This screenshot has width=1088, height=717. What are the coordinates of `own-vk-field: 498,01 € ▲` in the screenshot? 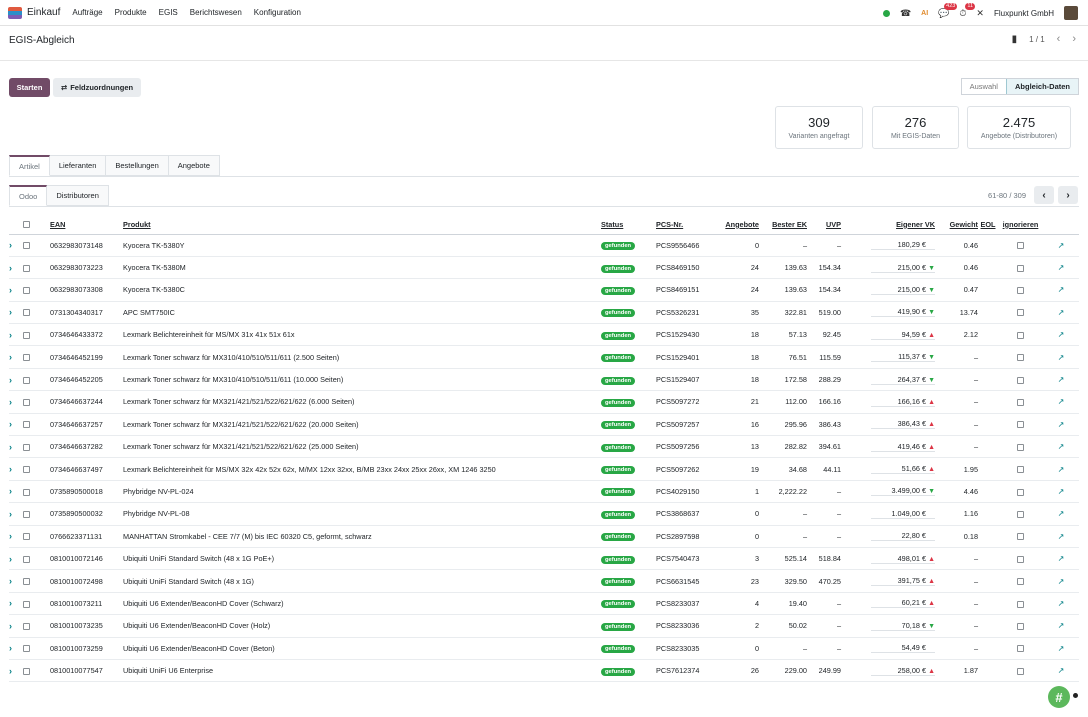 It's located at (903, 559).